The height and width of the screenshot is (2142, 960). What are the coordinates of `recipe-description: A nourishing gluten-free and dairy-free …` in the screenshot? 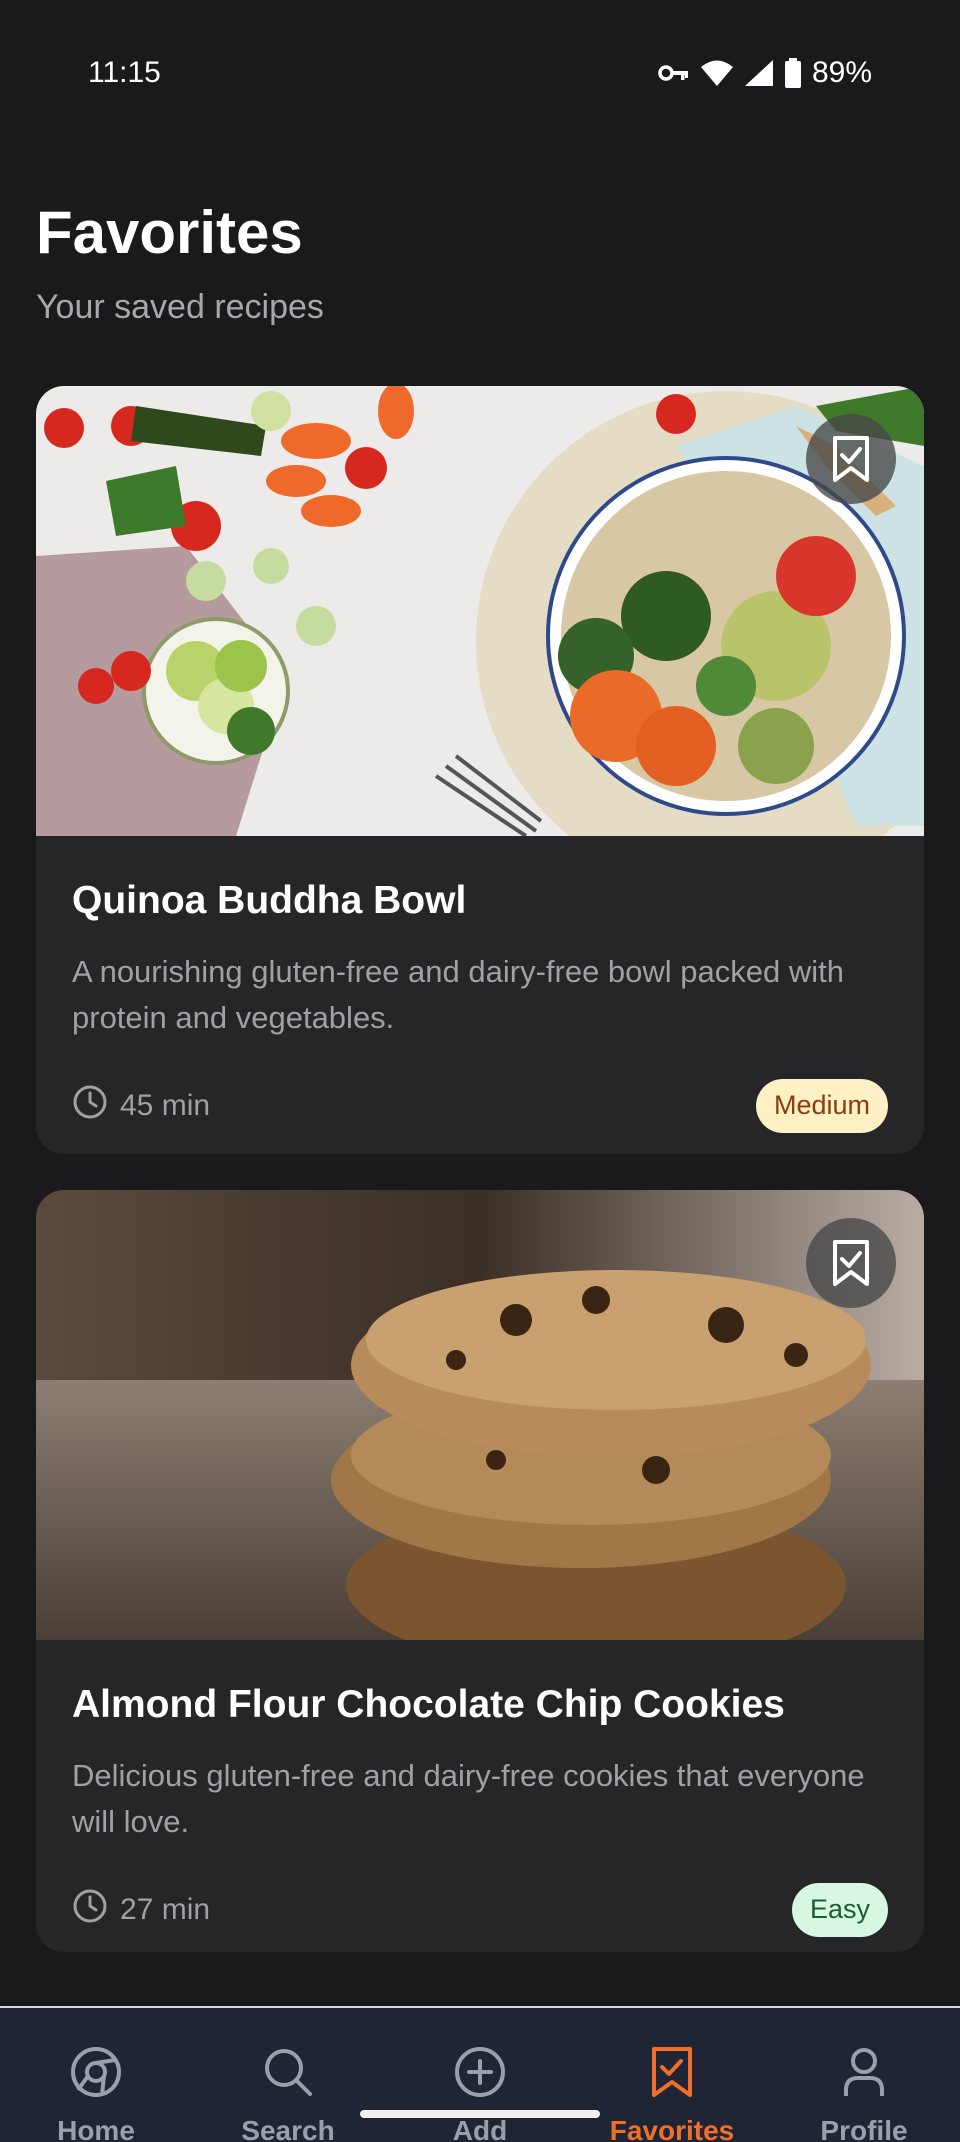 It's located at (458, 994).